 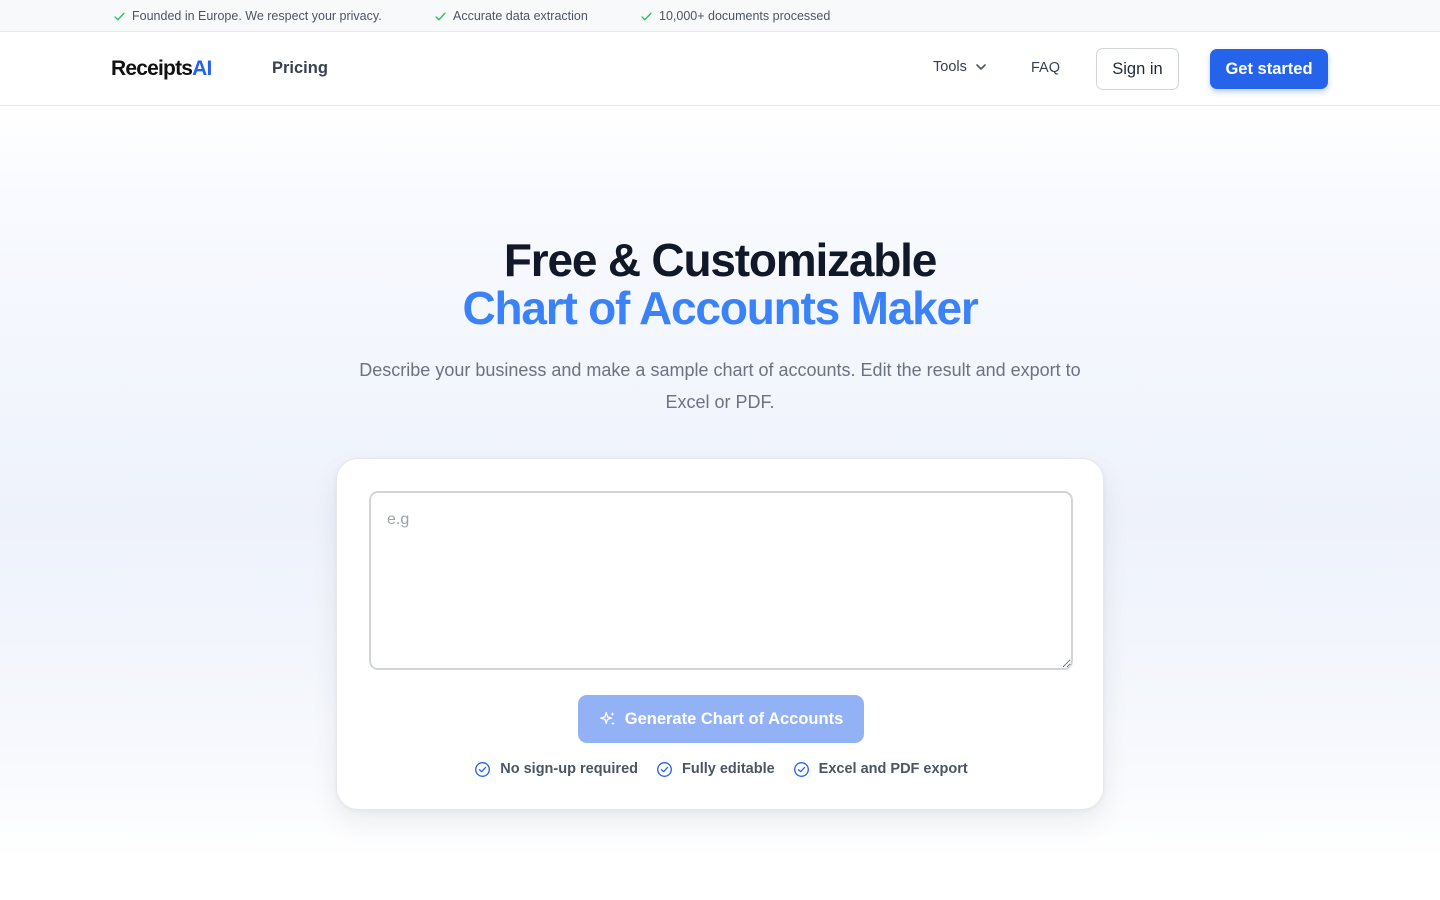 What do you see at coordinates (720, 308) in the screenshot?
I see `hero-title-highlight: Chart of Accounts Maker` at bounding box center [720, 308].